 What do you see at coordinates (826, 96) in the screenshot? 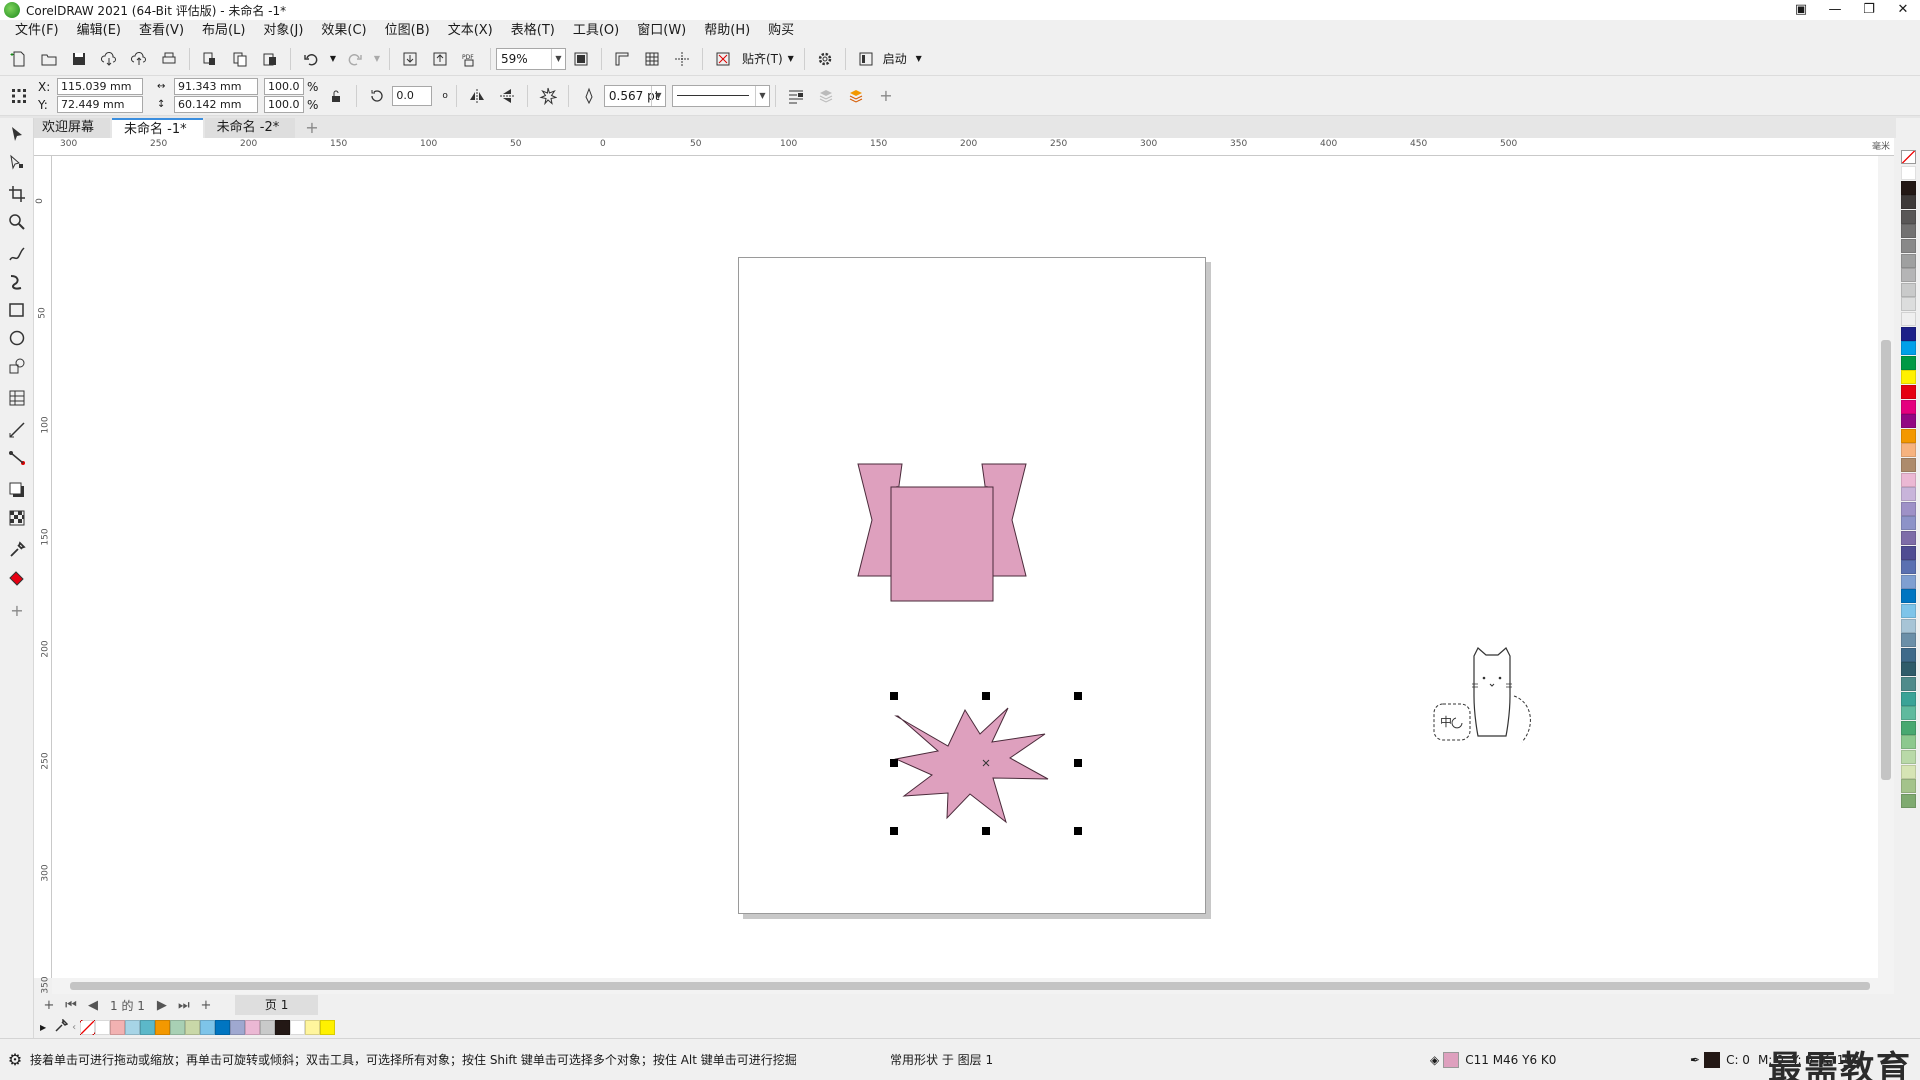
I see `to-back-button` at bounding box center [826, 96].